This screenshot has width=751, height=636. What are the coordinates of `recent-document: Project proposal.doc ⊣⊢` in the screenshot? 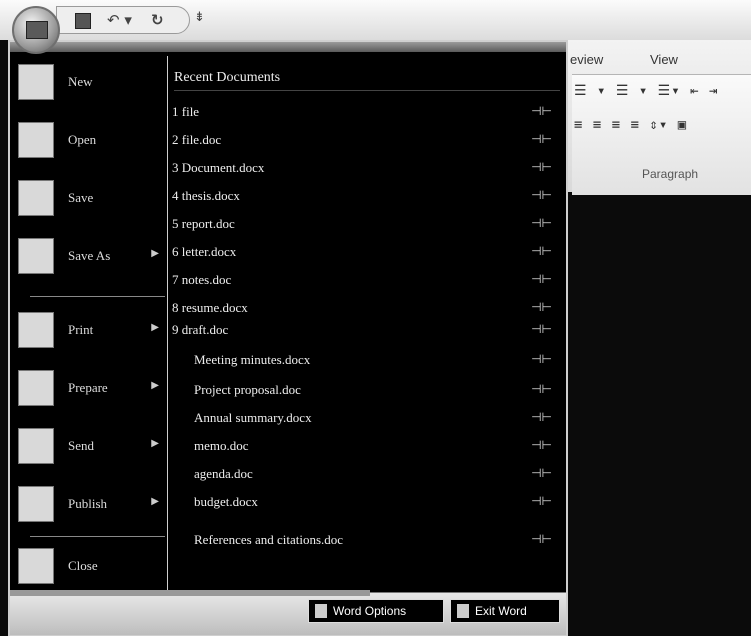 It's located at (376, 392).